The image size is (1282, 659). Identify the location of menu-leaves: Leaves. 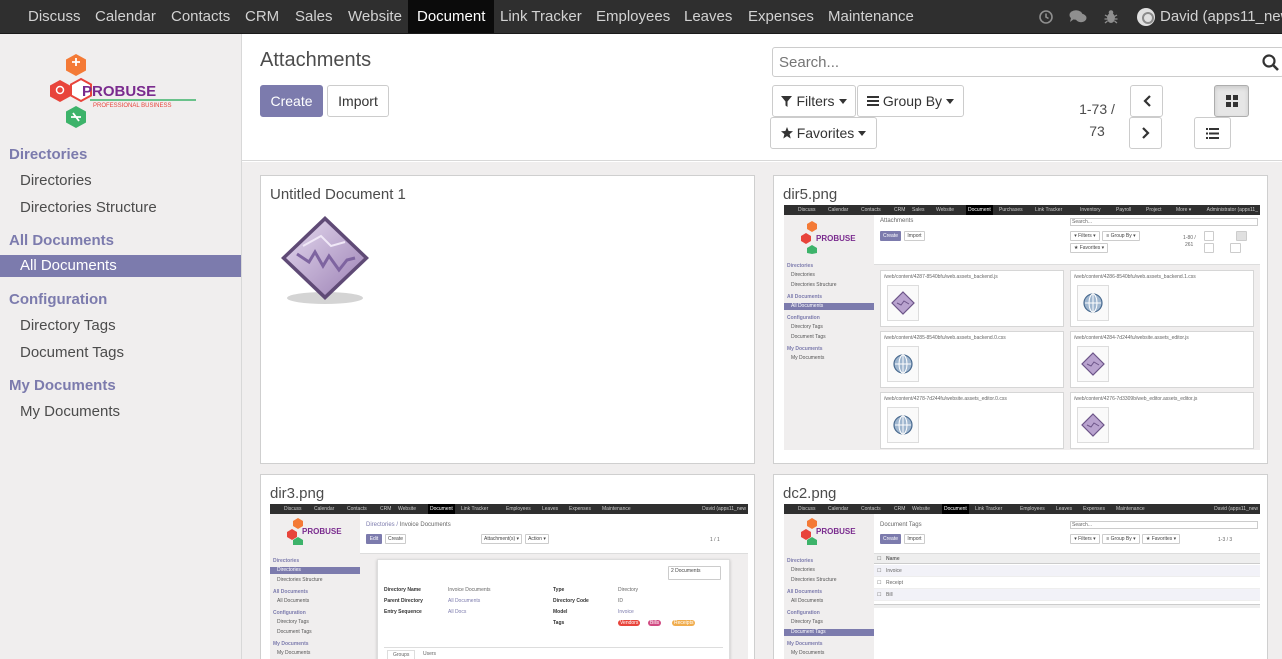
(708, 16).